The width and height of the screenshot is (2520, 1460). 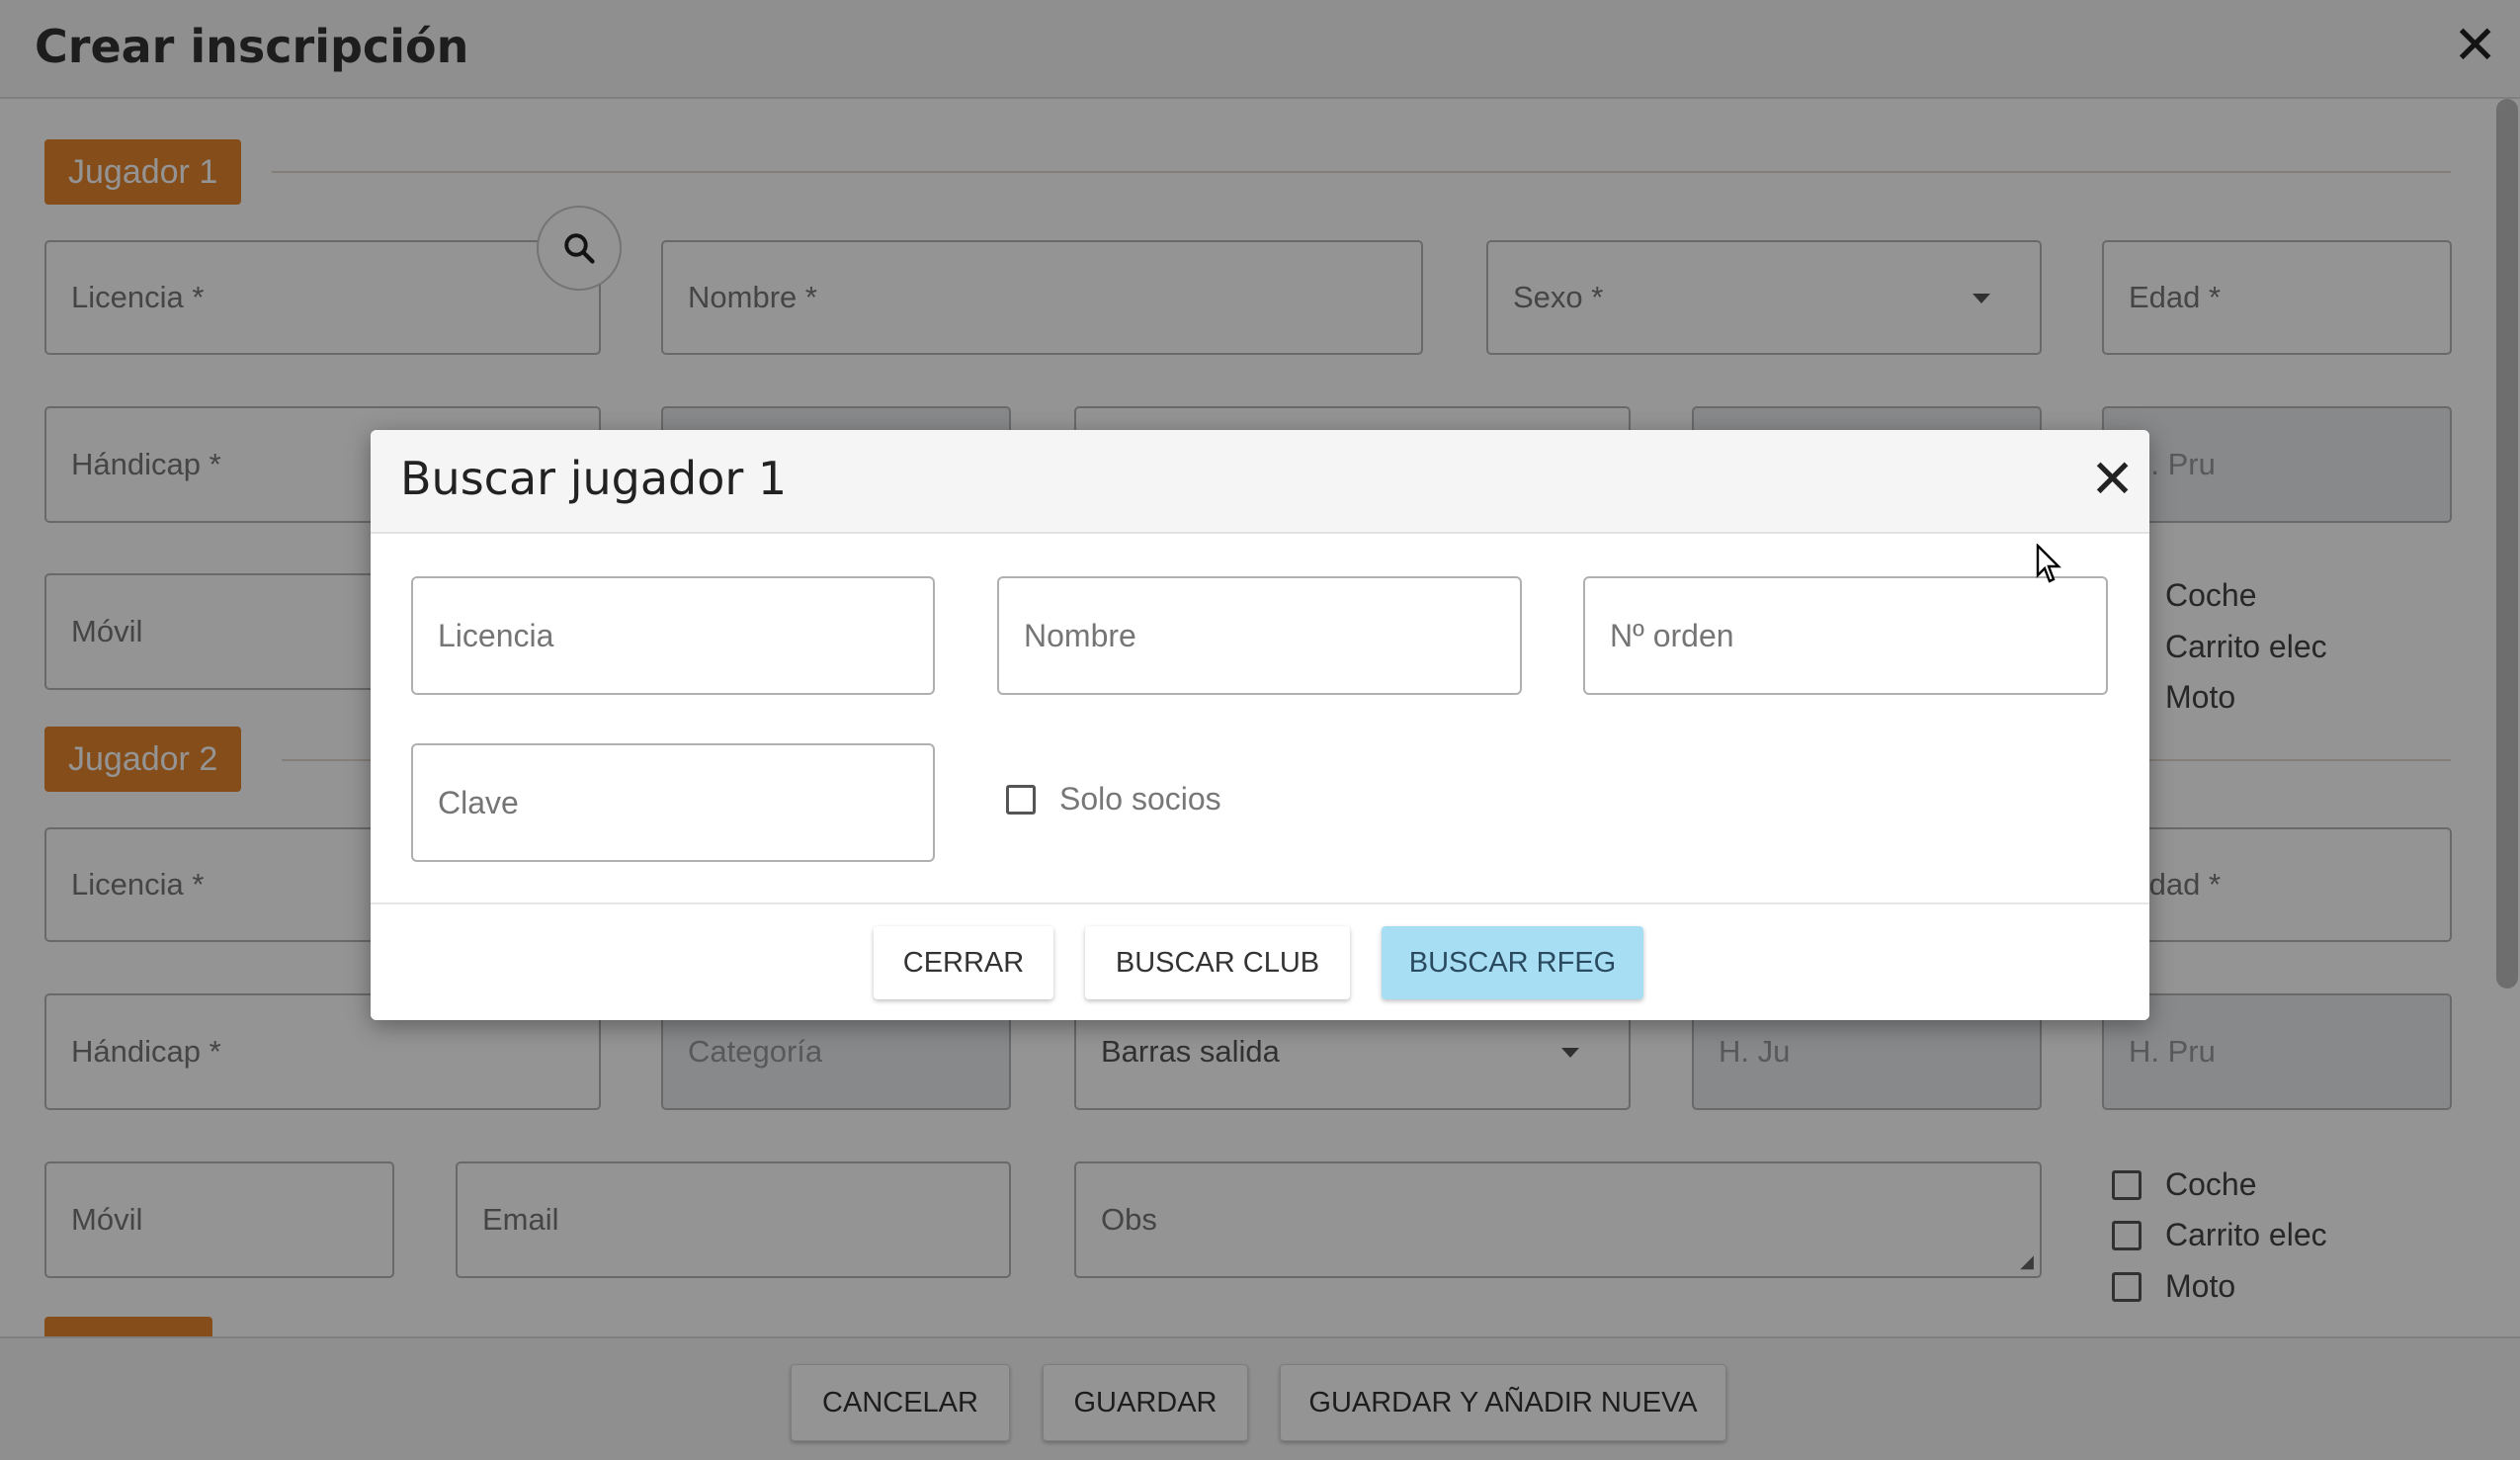 What do you see at coordinates (1845, 635) in the screenshot?
I see `orden-input` at bounding box center [1845, 635].